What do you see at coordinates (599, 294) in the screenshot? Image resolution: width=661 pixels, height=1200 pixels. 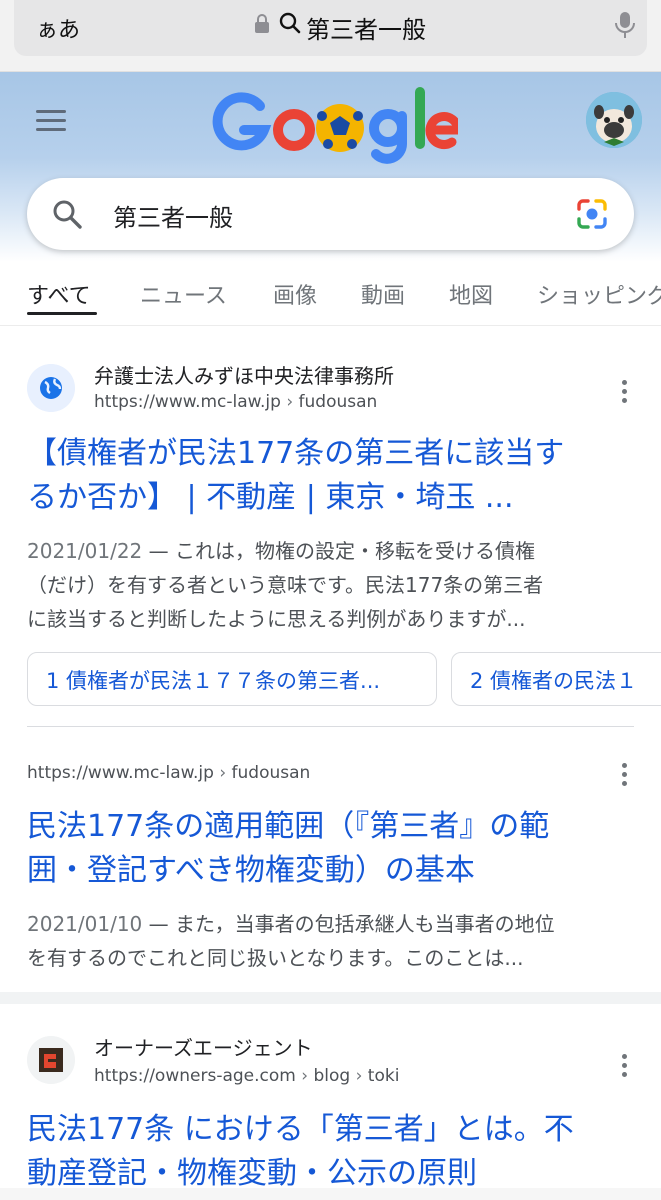 I see `tab-shopping: ショッピング` at bounding box center [599, 294].